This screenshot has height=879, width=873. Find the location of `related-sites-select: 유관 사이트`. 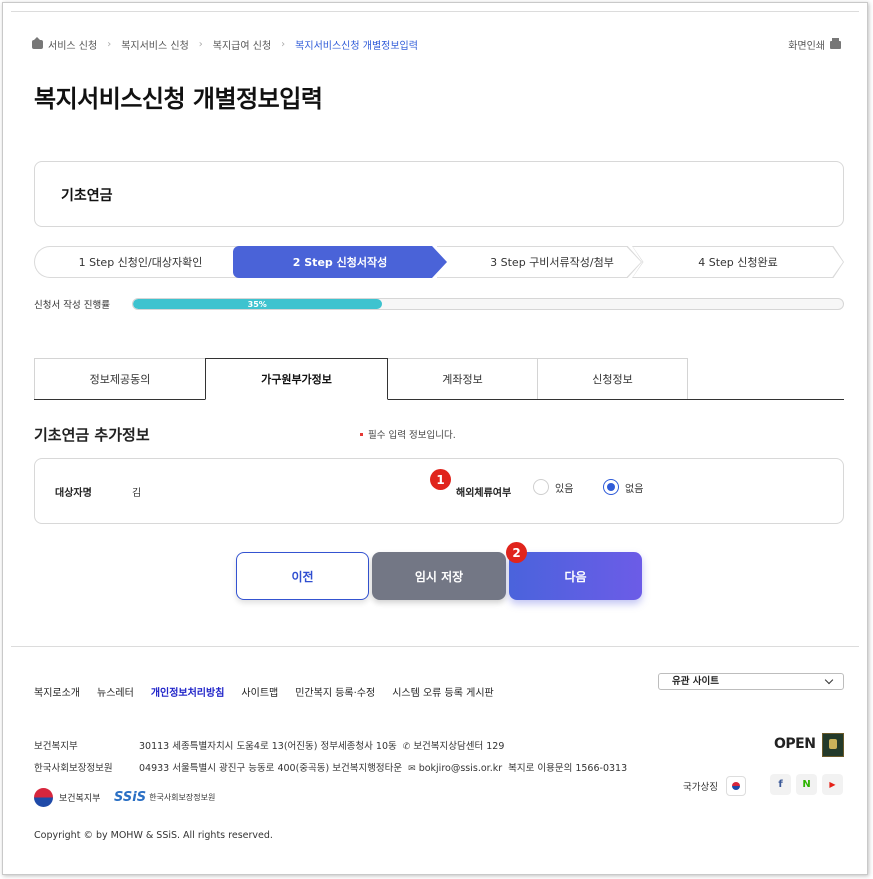

related-sites-select: 유관 사이트 is located at coordinates (751, 681).